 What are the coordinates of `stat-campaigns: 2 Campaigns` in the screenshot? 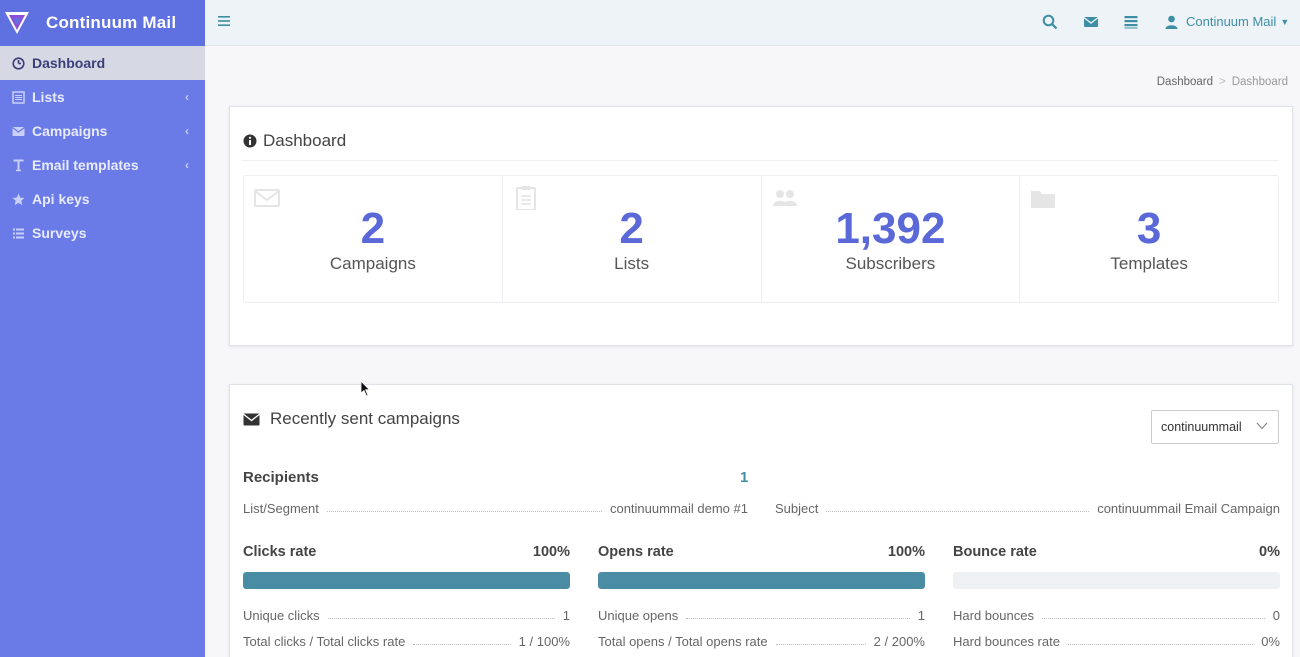 It's located at (373, 239).